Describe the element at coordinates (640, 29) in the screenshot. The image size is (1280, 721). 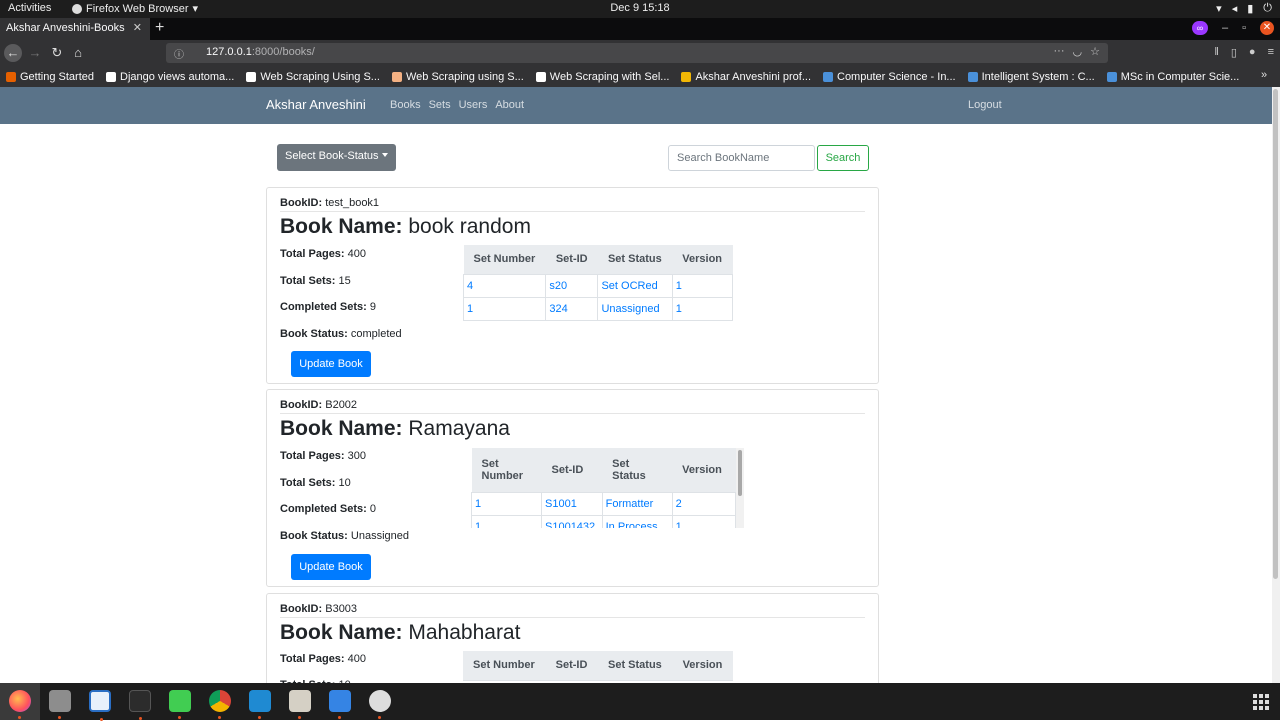
I see `tab-strip: Akshar Anveshini-Books ✕ + ∞ – ▫ ✕` at that location.